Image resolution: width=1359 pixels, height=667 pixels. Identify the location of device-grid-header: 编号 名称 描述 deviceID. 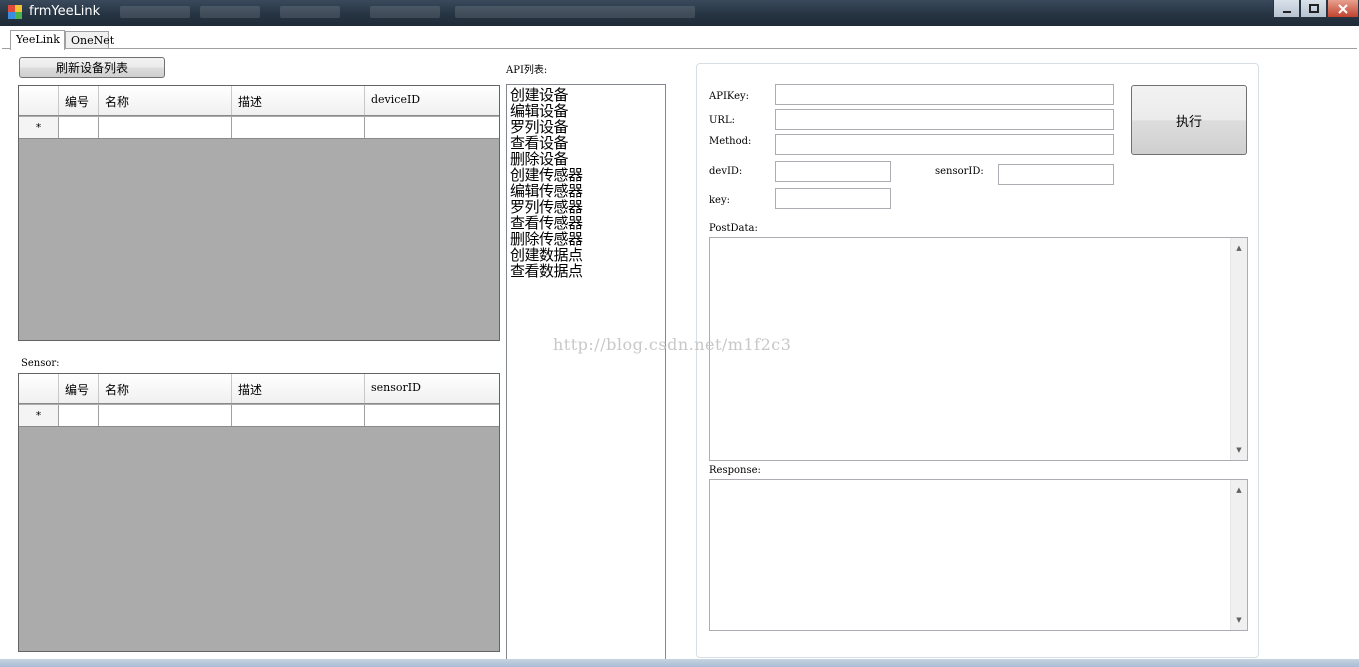
(259, 101).